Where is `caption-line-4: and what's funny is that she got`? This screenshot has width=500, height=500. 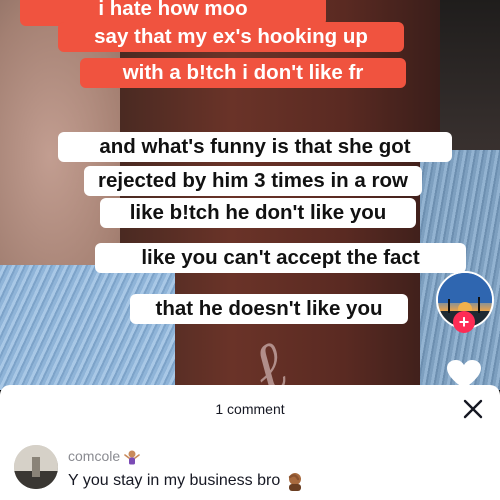
caption-line-4: and what's funny is that she got is located at coordinates (255, 147).